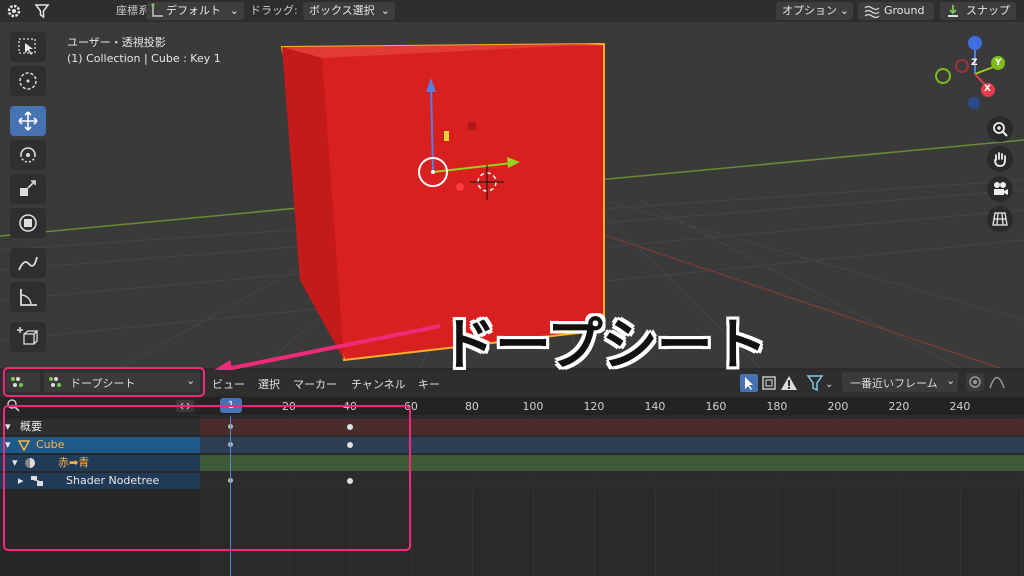  What do you see at coordinates (960, 406) in the screenshot?
I see `ruler-tick-label: 240` at bounding box center [960, 406].